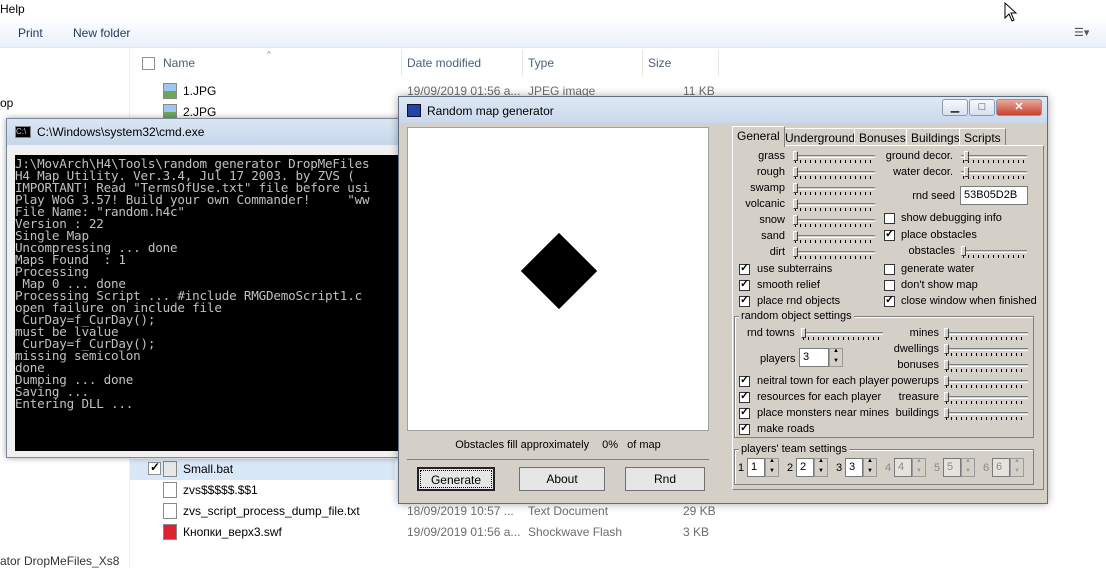 The width and height of the screenshot is (1106, 568). Describe the element at coordinates (836, 357) in the screenshot. I see `players-spinner` at that location.